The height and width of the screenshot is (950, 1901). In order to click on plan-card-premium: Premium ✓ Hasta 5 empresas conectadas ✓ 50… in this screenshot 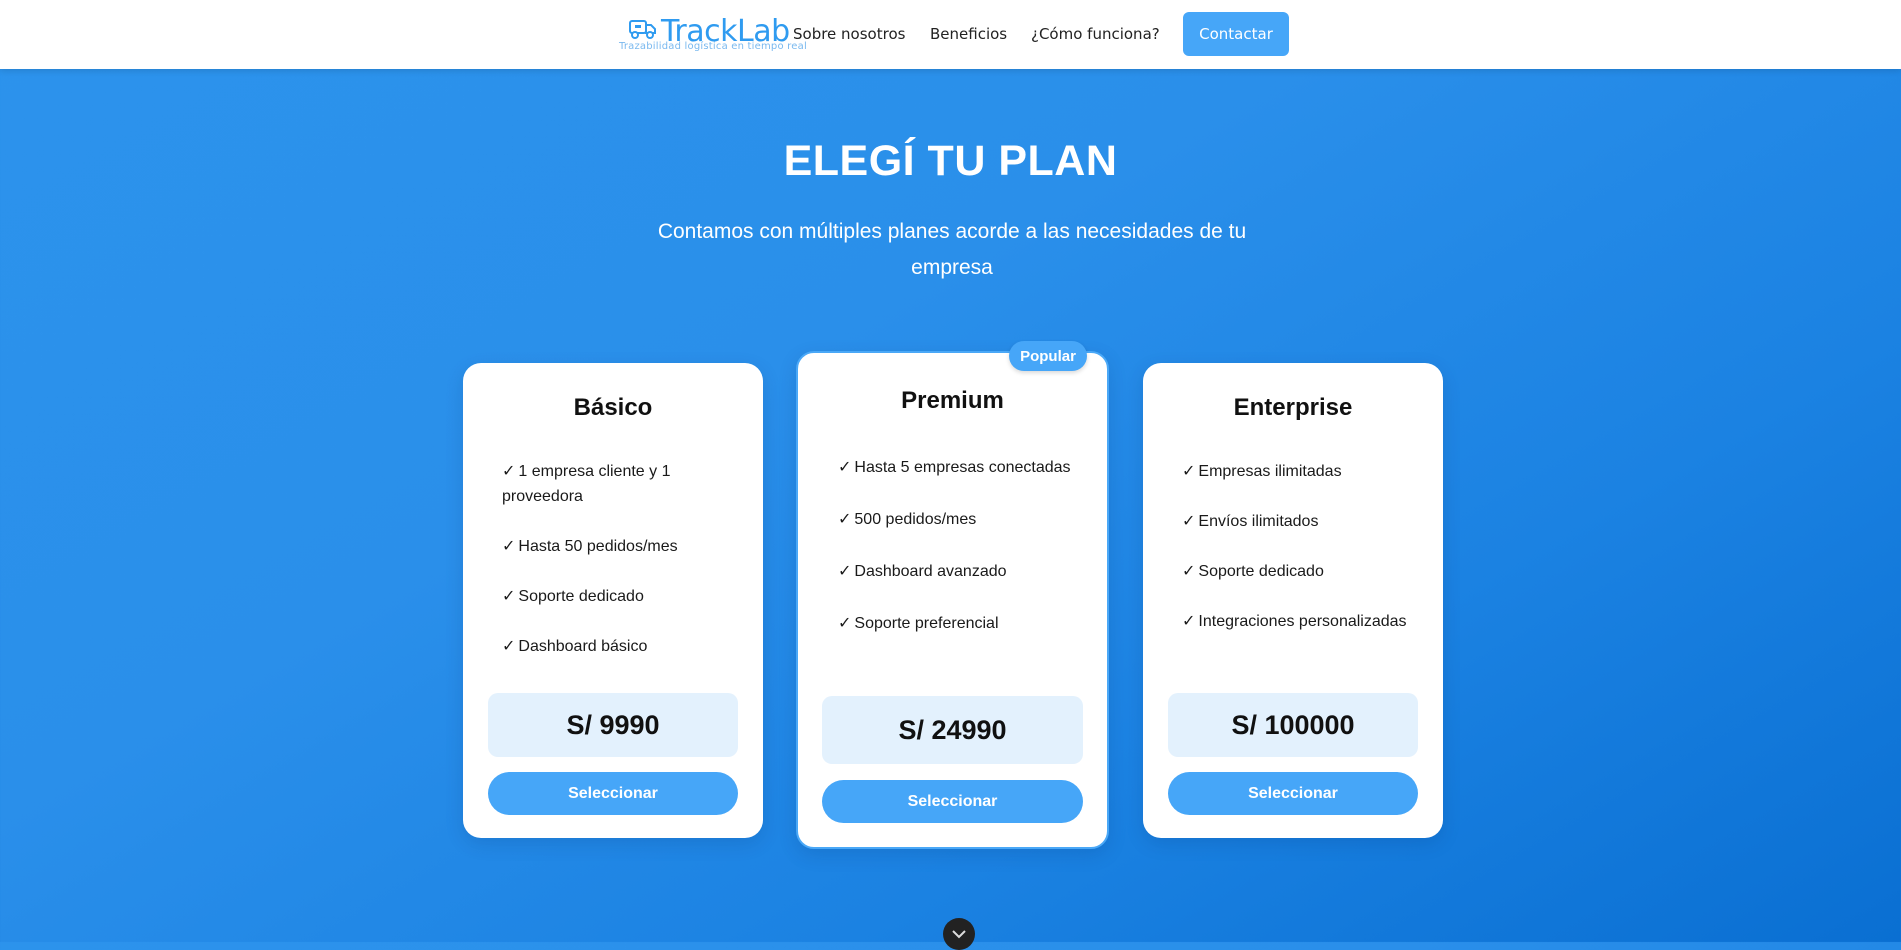, I will do `click(952, 600)`.